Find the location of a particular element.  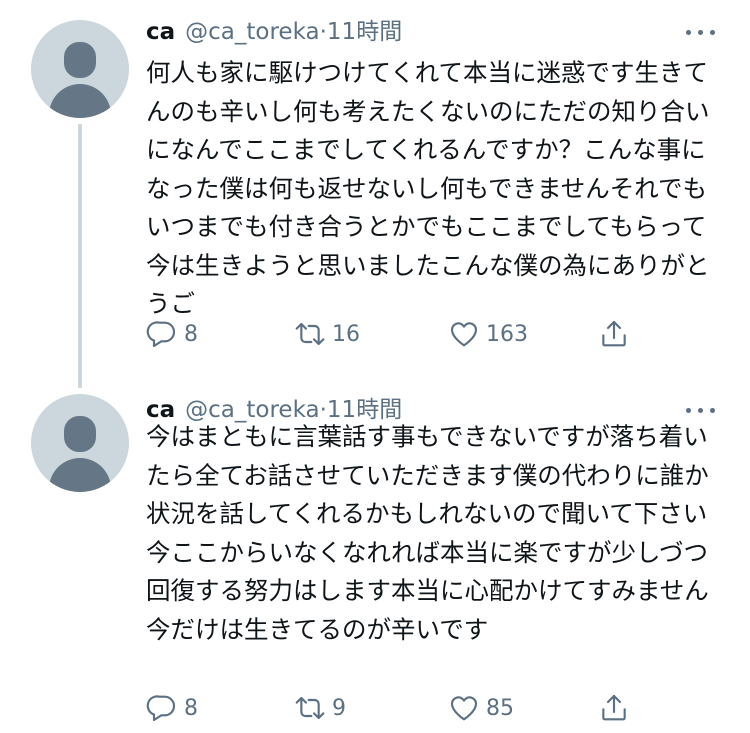

timestamp: 11時間 is located at coordinates (364, 32).